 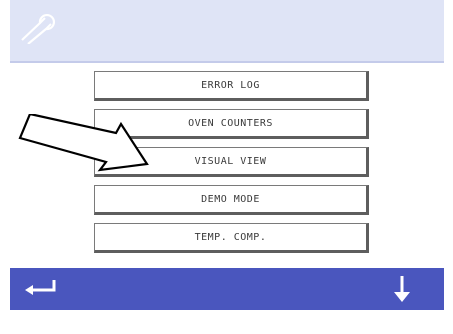 What do you see at coordinates (231, 238) in the screenshot?
I see `temp-comp-button: TEMP. COMP.` at bounding box center [231, 238].